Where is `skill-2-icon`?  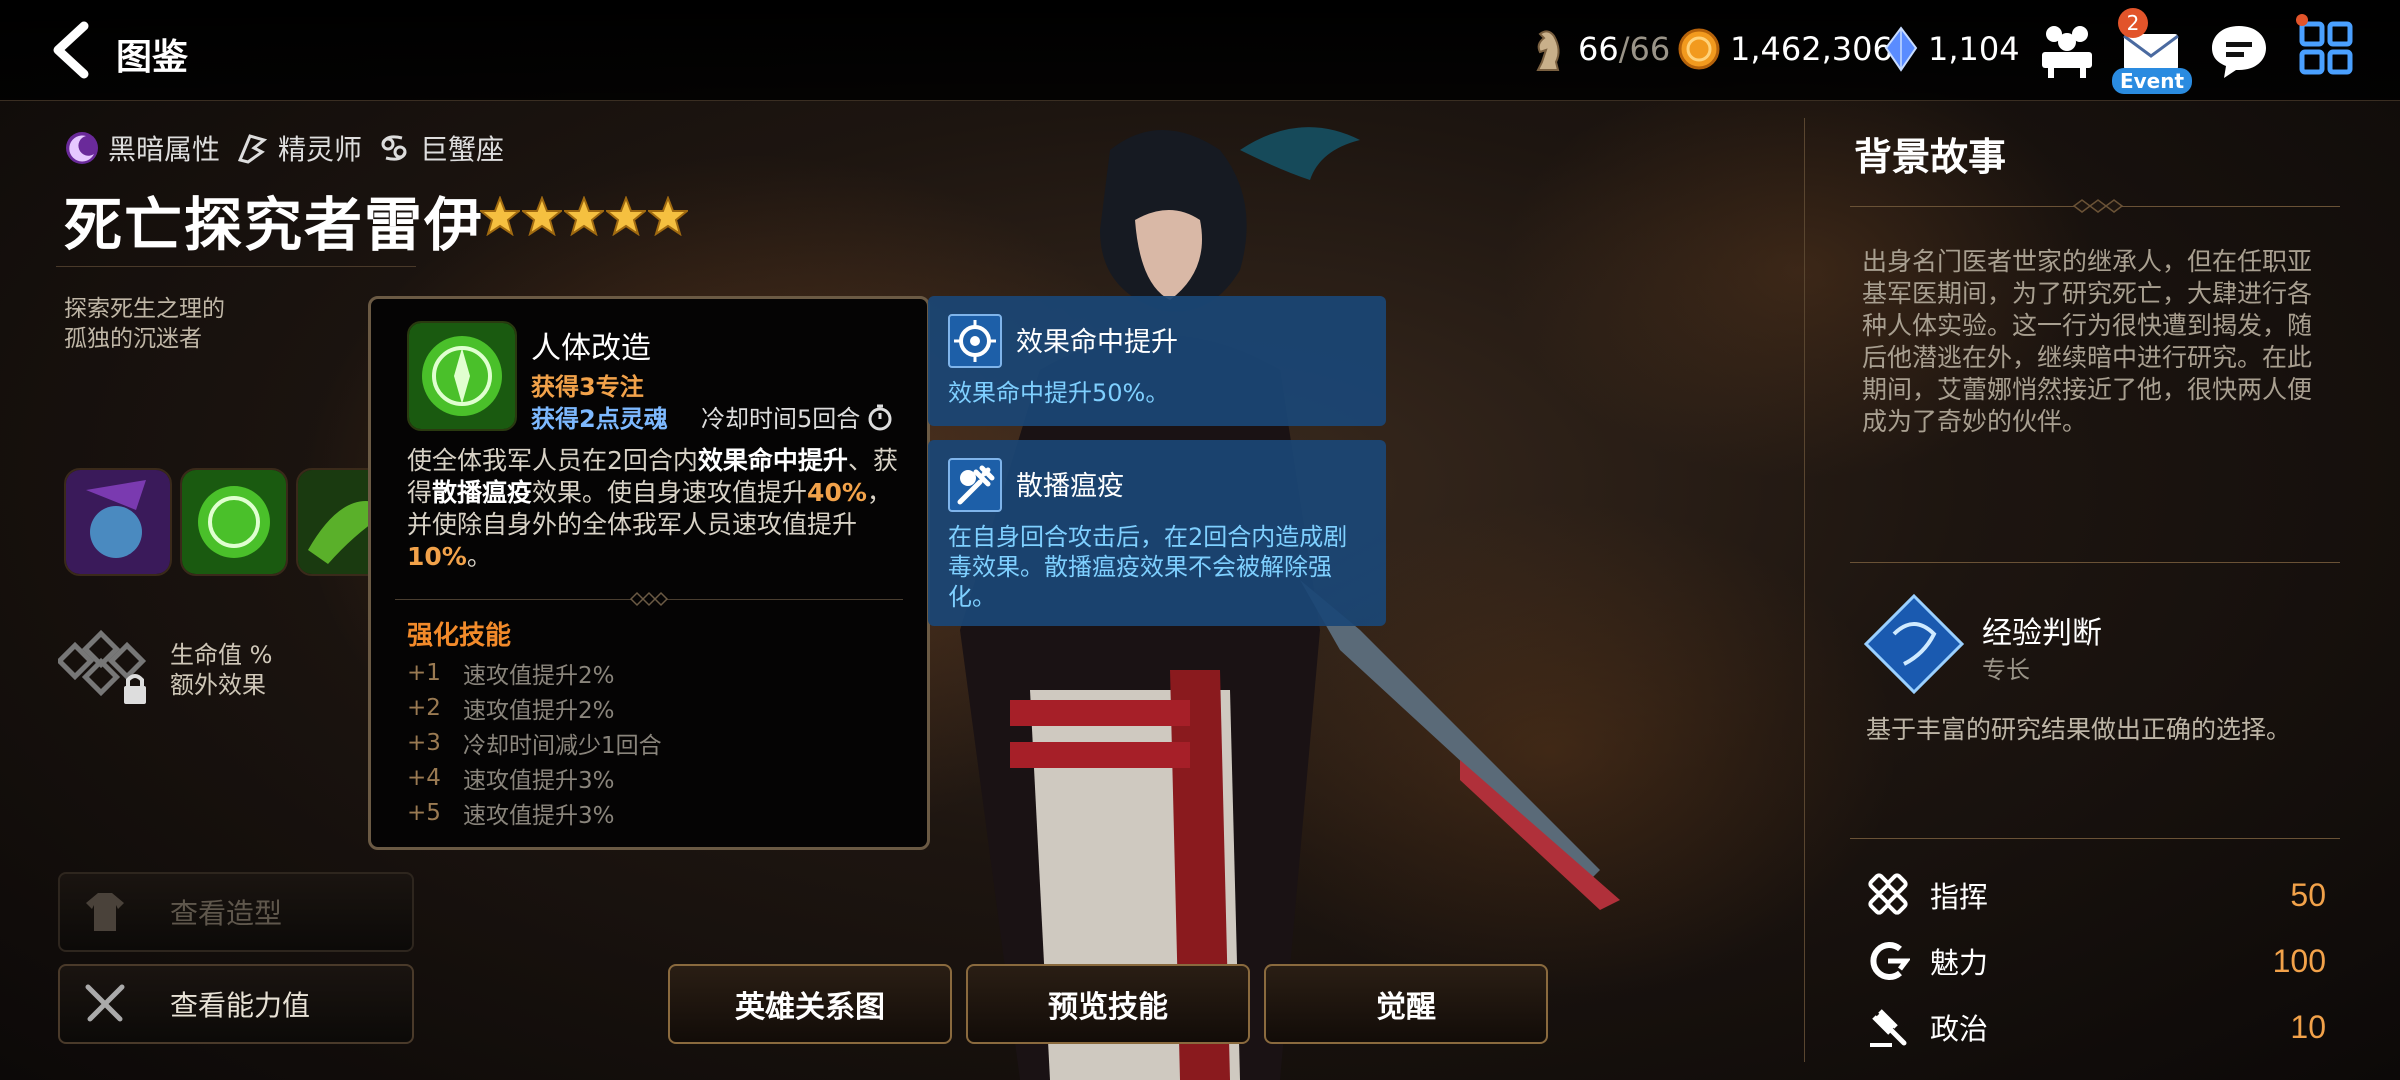
skill-2-icon is located at coordinates (234, 522).